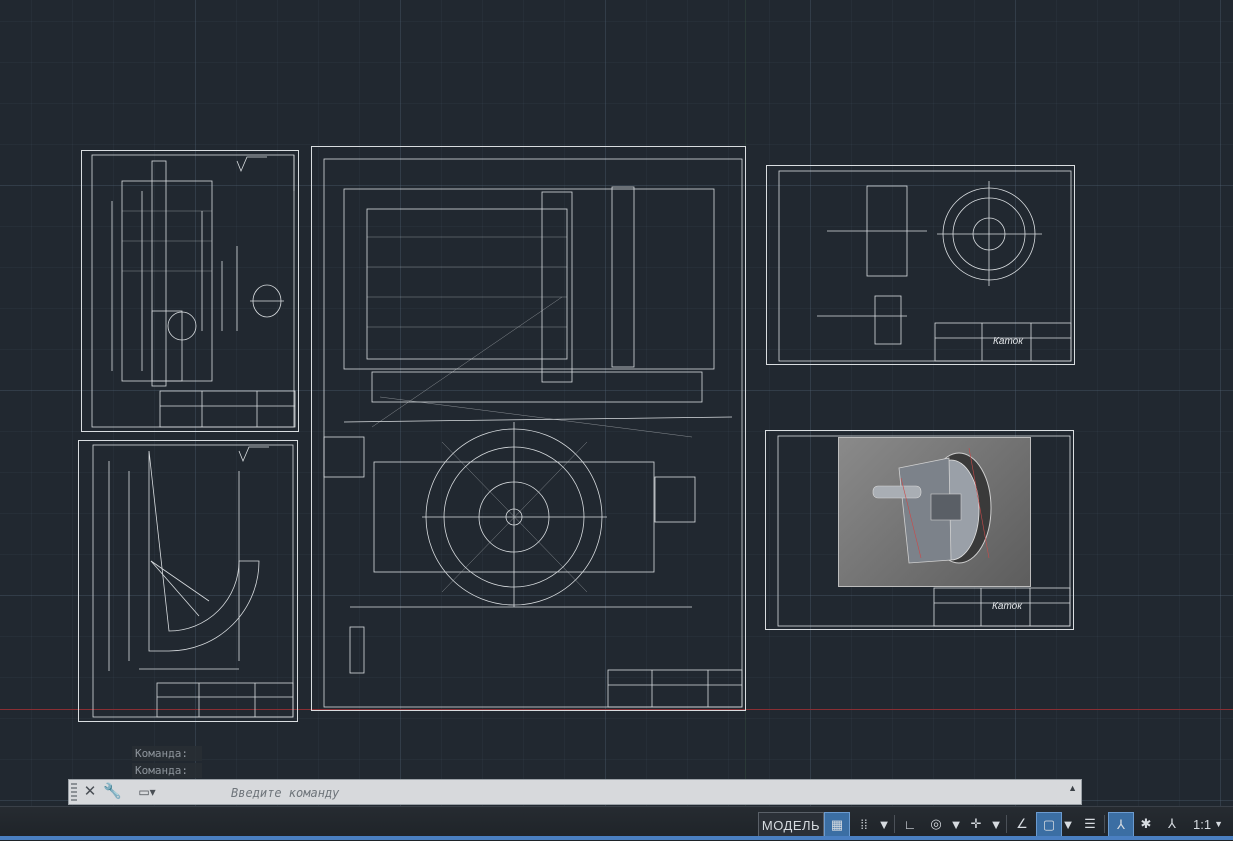 The height and width of the screenshot is (841, 1233). I want to click on model-space-button: МОДЕЛЬ, so click(791, 825).